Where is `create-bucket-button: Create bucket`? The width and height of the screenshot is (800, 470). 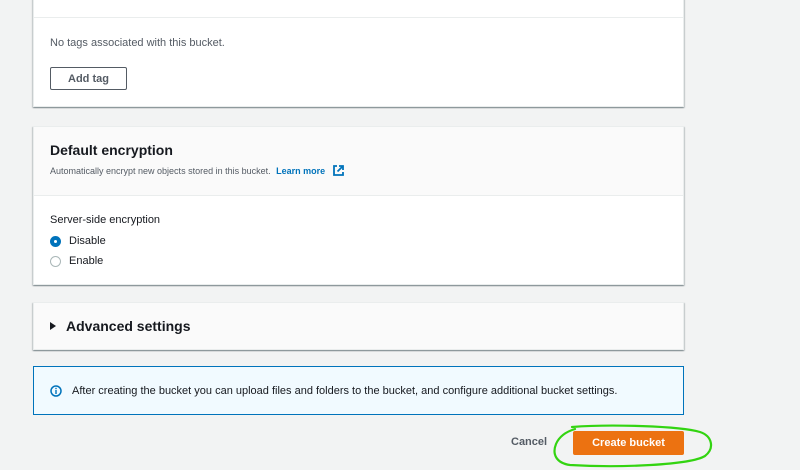 create-bucket-button: Create bucket is located at coordinates (628, 443).